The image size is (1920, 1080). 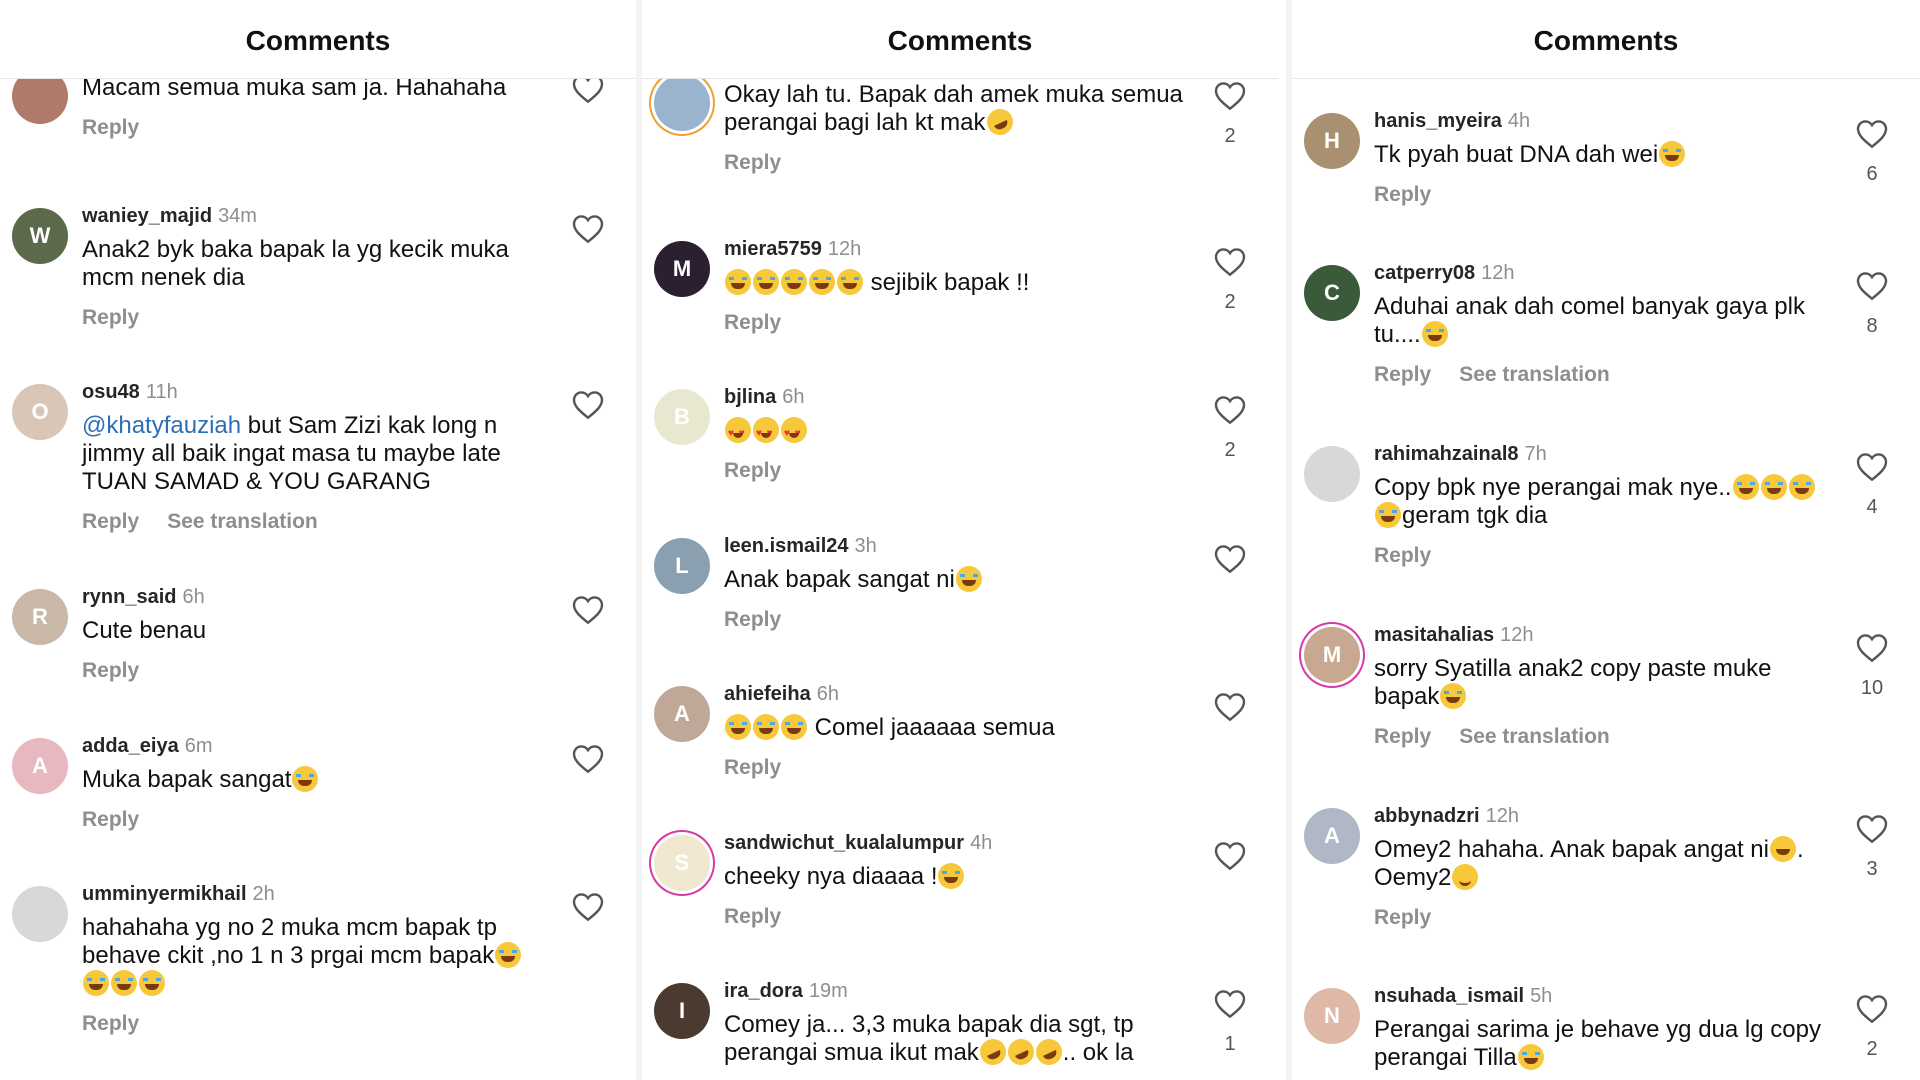 I want to click on comment-meta: catperry08 12h, so click(x=1602, y=273).